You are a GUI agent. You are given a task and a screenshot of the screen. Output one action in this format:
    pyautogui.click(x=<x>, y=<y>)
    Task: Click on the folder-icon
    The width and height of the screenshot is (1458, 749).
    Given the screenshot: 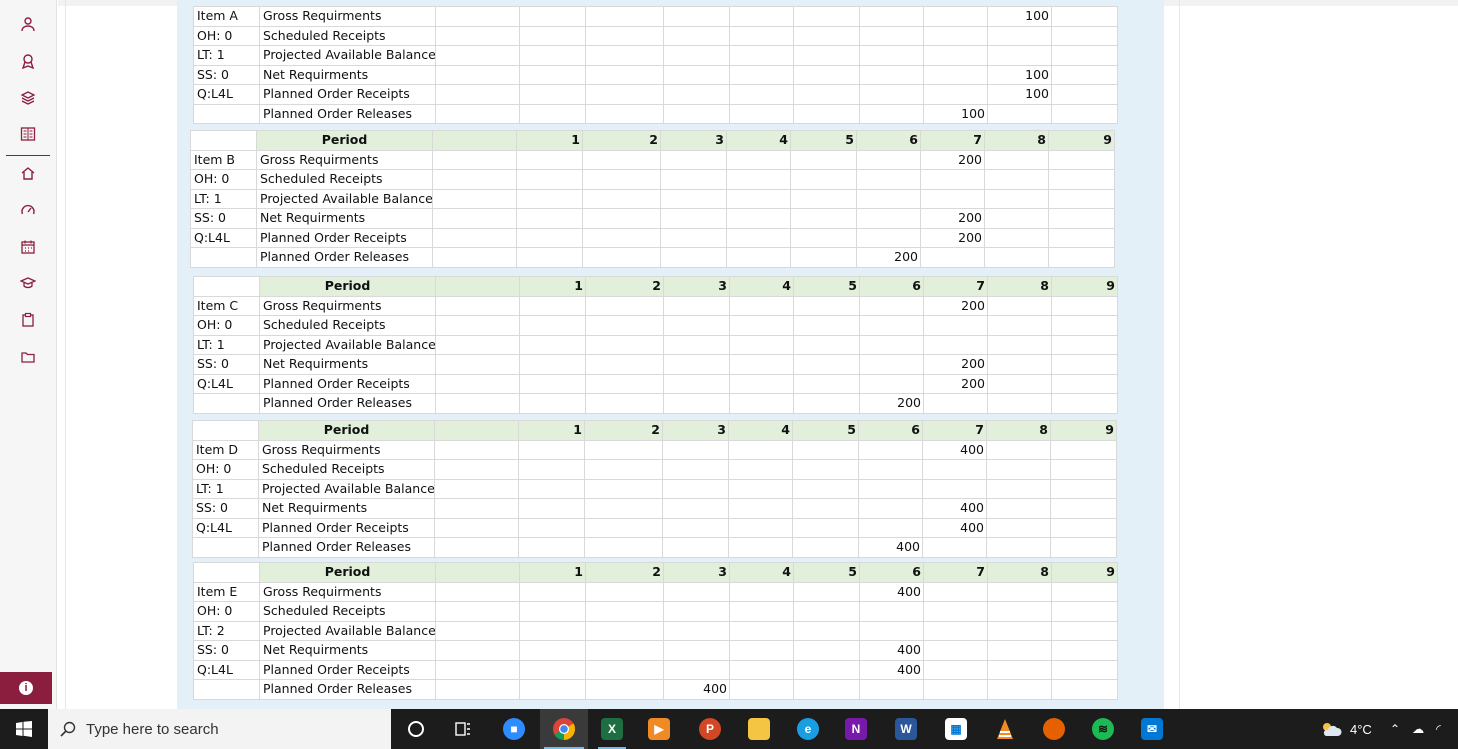 What is the action you would take?
    pyautogui.click(x=28, y=357)
    